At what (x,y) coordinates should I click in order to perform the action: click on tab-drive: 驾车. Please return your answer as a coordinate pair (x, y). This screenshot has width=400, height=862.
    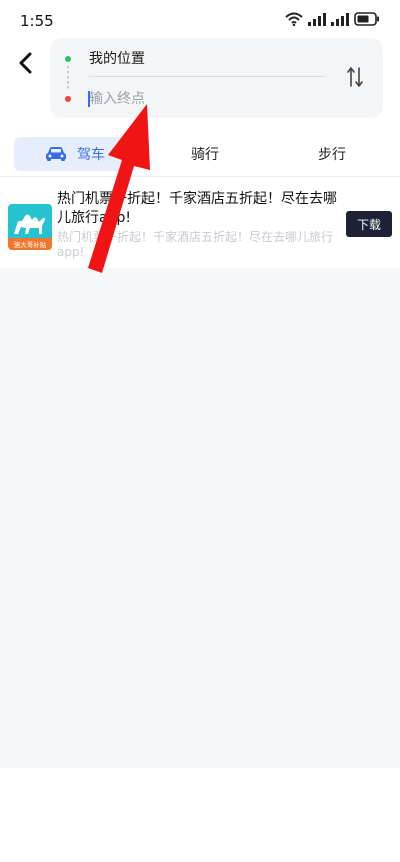
    Looking at the image, I should click on (75, 154).